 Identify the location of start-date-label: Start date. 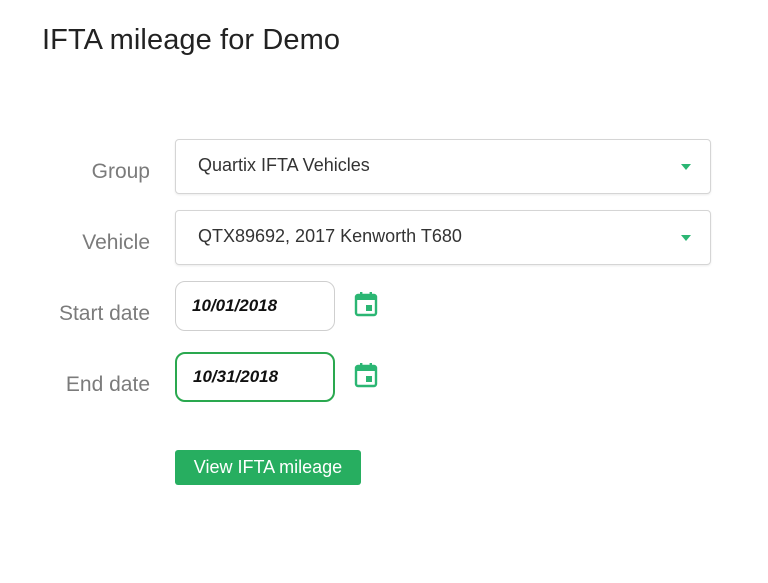
(104, 313).